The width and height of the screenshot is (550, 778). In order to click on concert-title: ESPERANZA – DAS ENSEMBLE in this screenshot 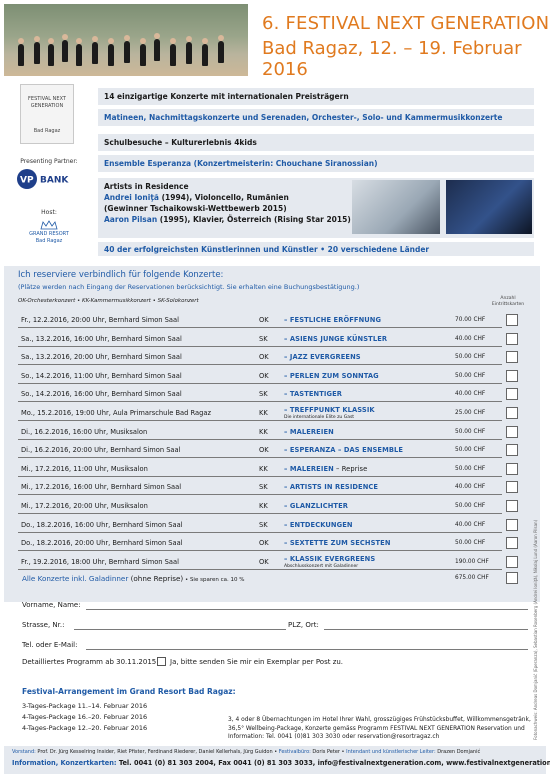, I will do `click(346, 450)`.